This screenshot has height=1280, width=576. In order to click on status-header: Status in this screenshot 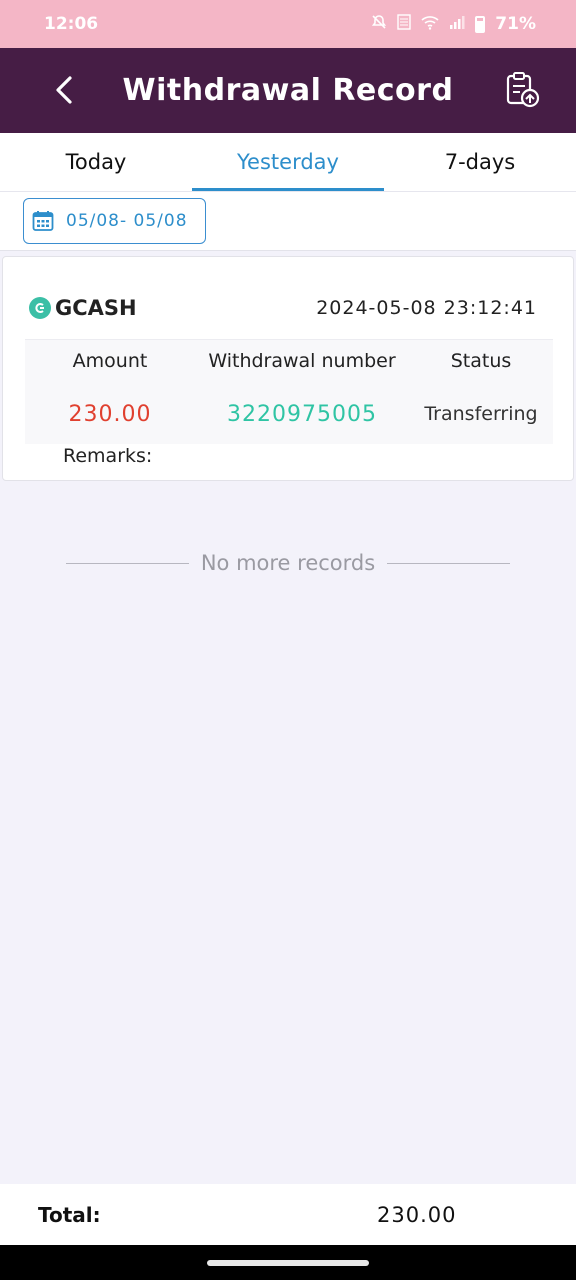, I will do `click(481, 361)`.